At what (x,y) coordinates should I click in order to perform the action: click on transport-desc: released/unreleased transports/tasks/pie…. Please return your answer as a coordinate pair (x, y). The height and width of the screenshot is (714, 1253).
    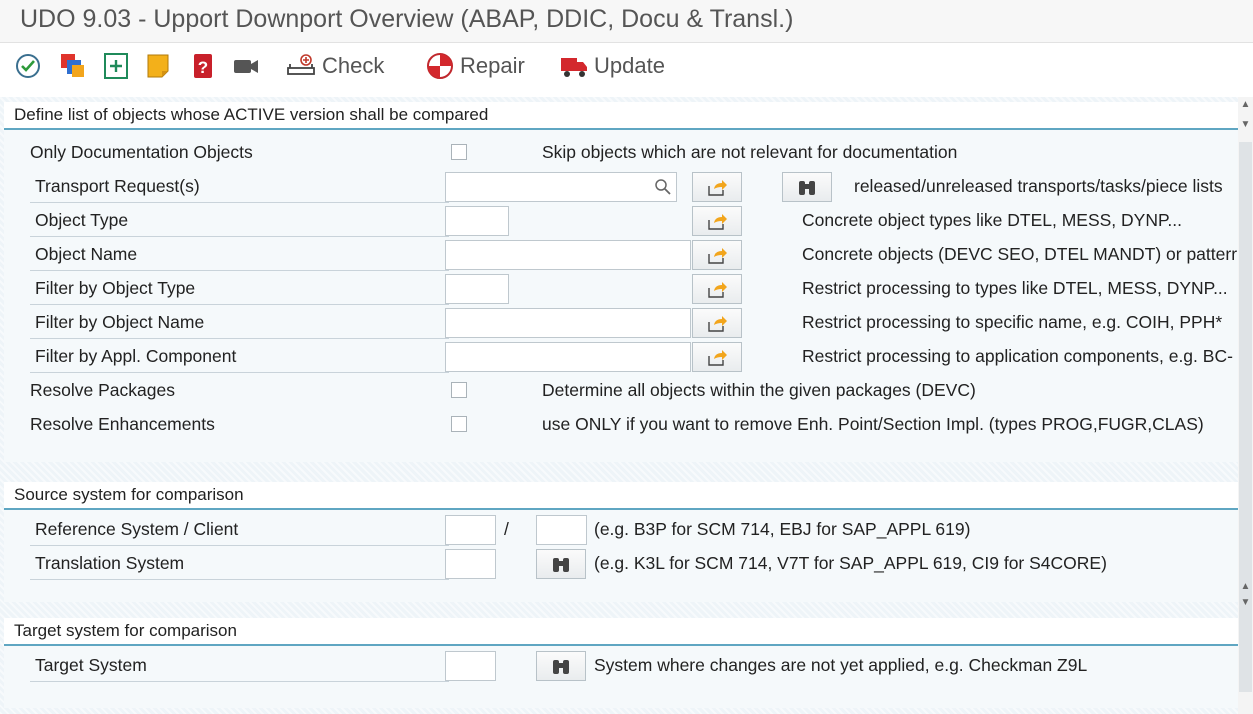
    Looking at the image, I should click on (1038, 186).